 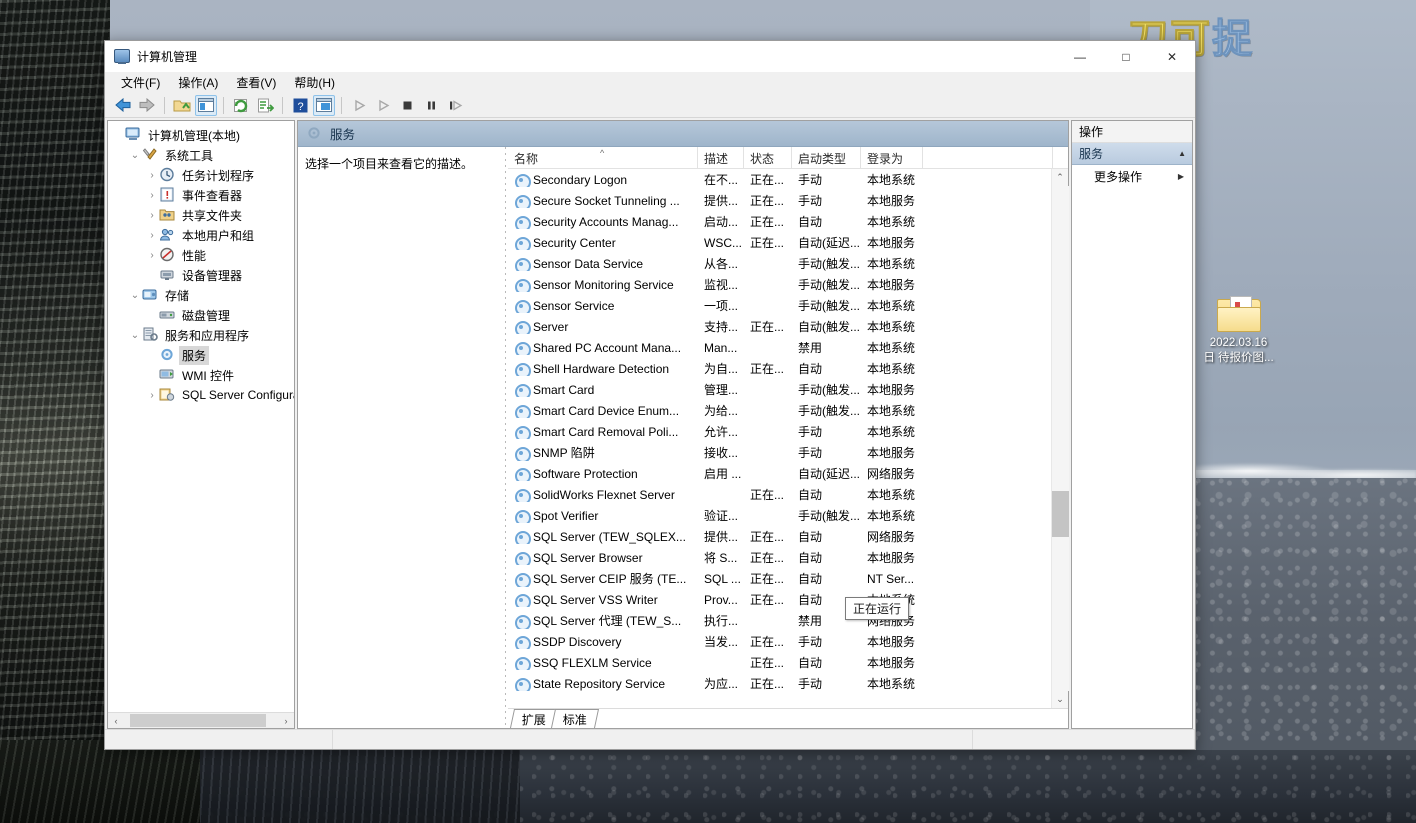 What do you see at coordinates (575, 718) in the screenshot?
I see `tab-standard: 标准` at bounding box center [575, 718].